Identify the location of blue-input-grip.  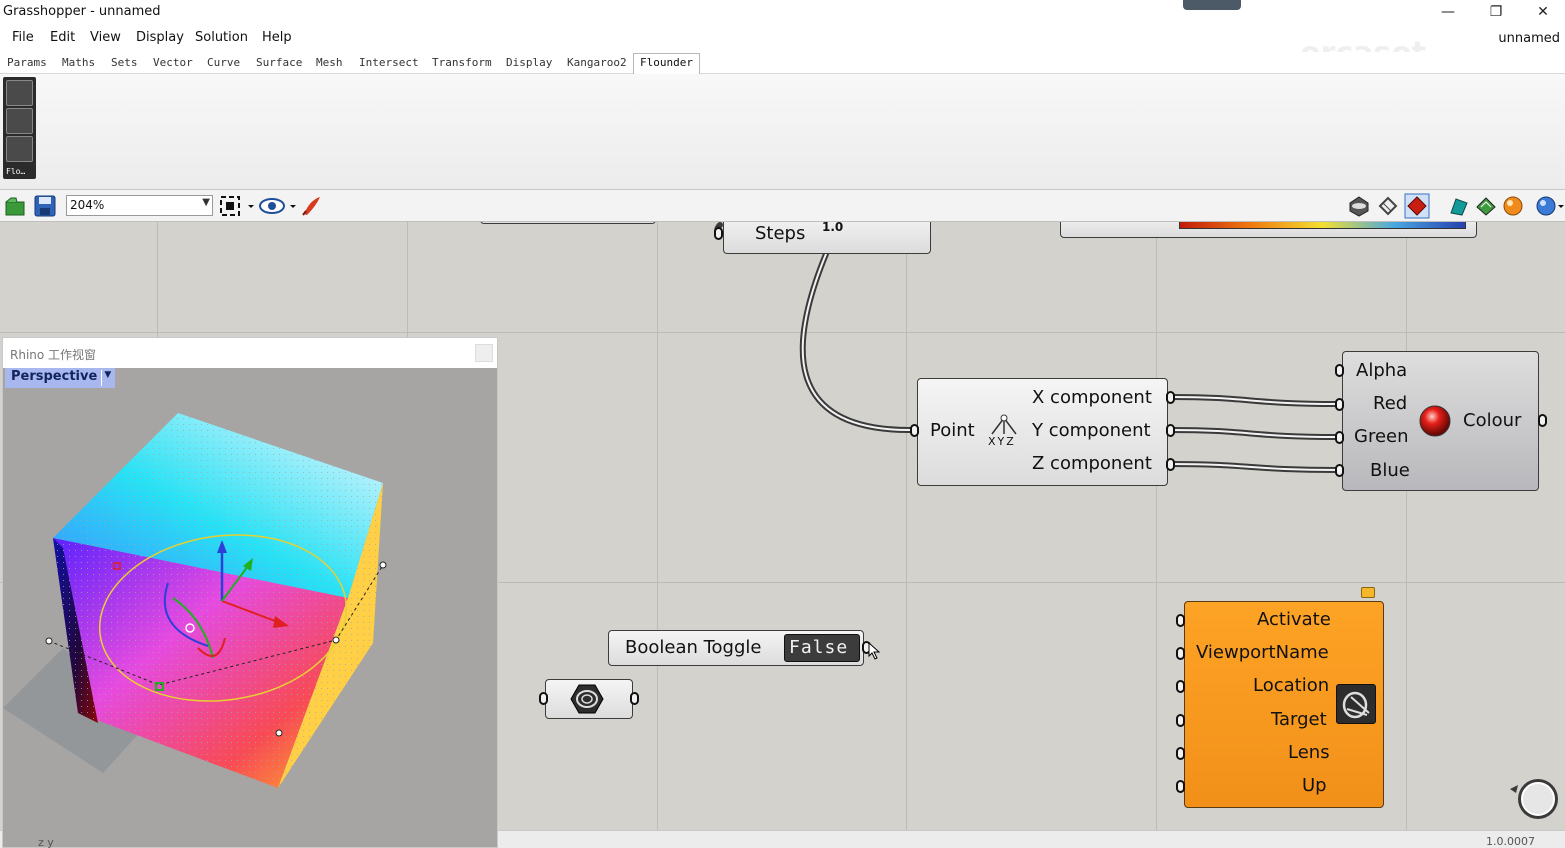
(1339, 470).